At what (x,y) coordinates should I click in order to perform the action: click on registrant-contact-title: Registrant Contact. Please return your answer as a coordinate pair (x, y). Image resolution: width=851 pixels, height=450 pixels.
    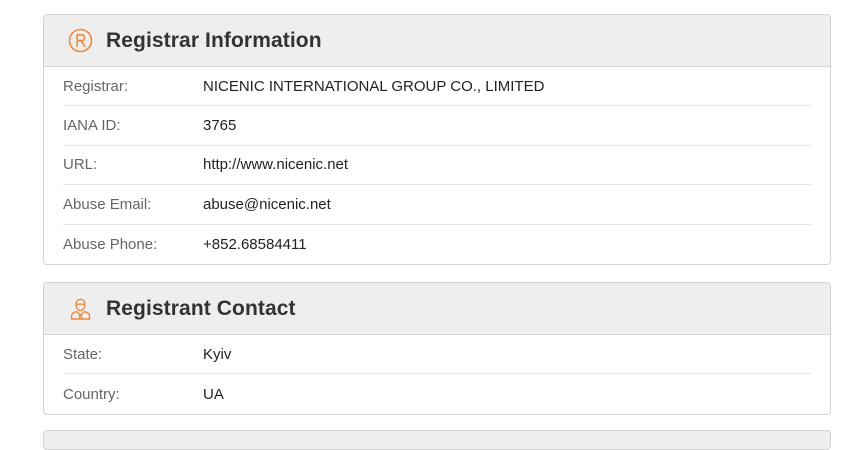
    Looking at the image, I should click on (201, 308).